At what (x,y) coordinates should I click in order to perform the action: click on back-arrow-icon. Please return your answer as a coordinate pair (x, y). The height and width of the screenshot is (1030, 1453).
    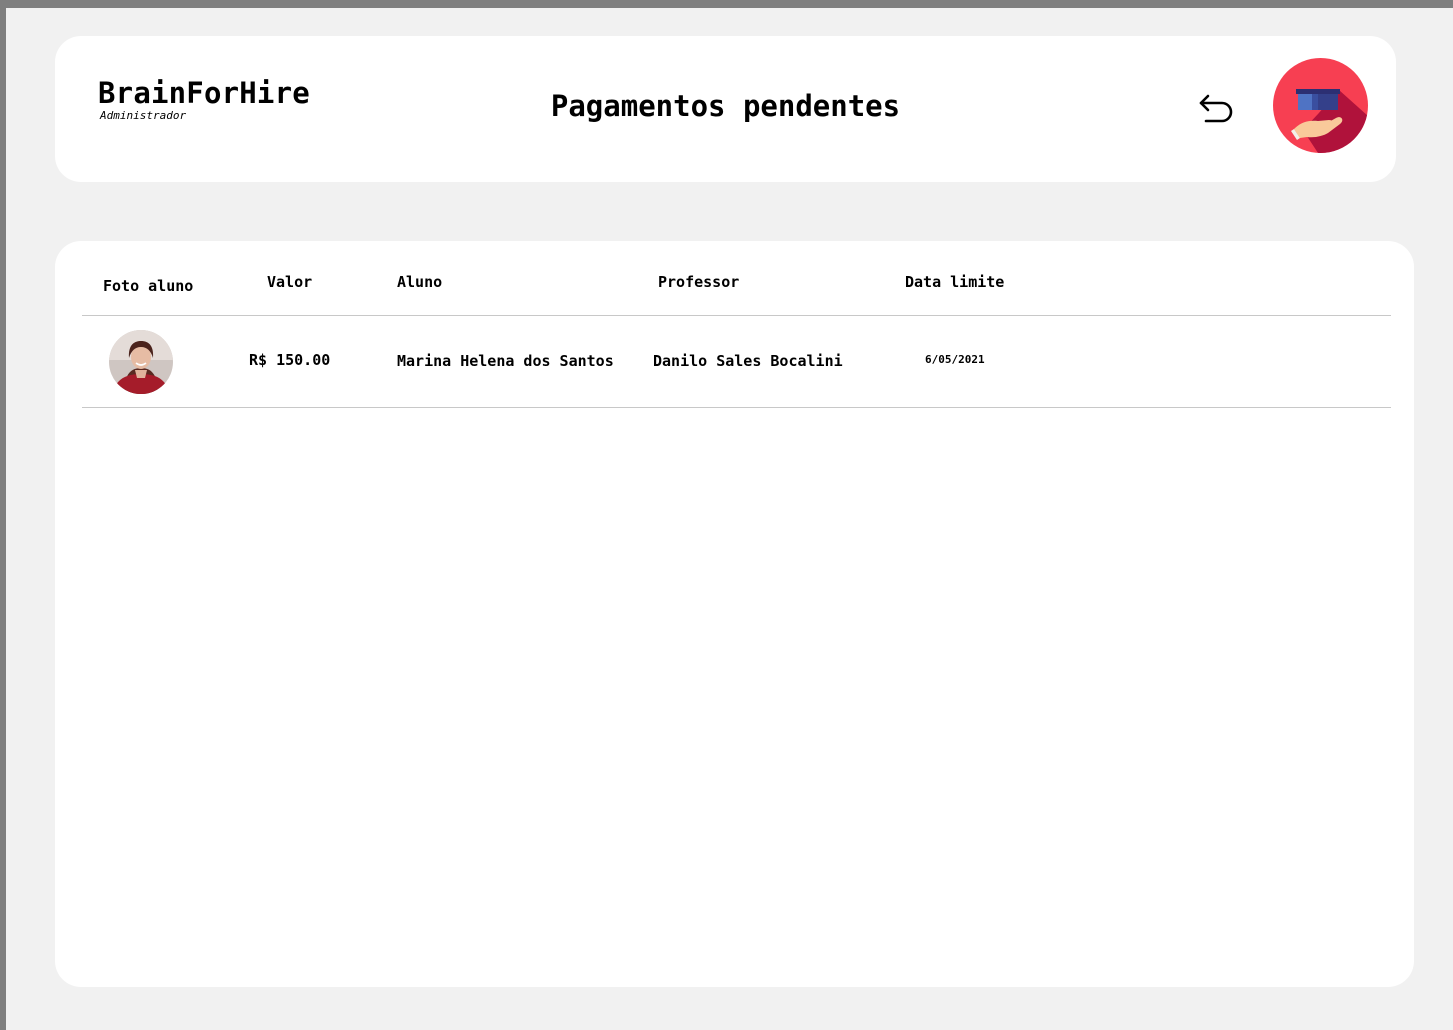
    Looking at the image, I should click on (1216, 107).